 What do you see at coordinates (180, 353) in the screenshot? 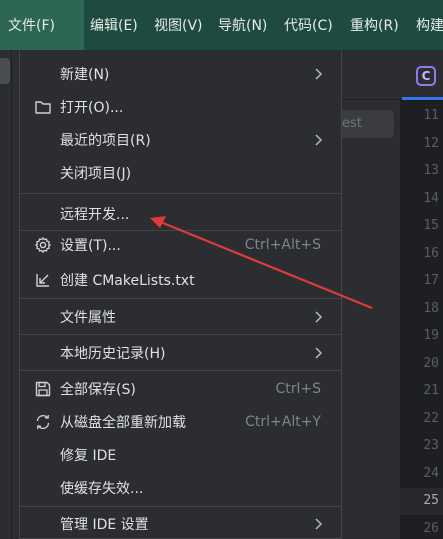
I see `menu-item-local-history: 本地历史记录(H)` at bounding box center [180, 353].